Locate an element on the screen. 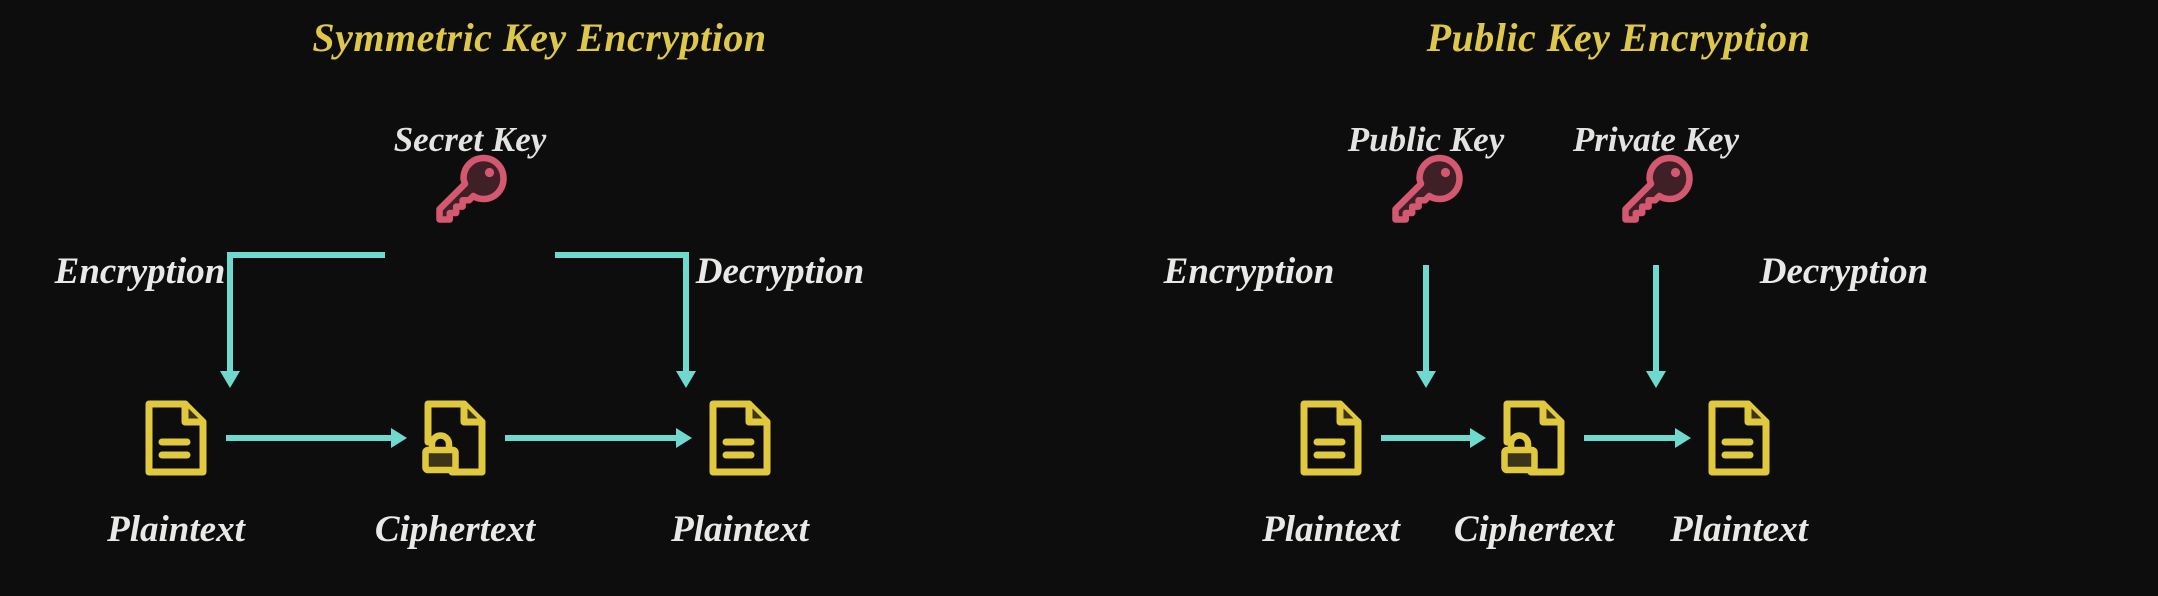 This screenshot has width=2158, height=596. panel-title-symmetric: Symmetric Key Encryption is located at coordinates (539, 37).